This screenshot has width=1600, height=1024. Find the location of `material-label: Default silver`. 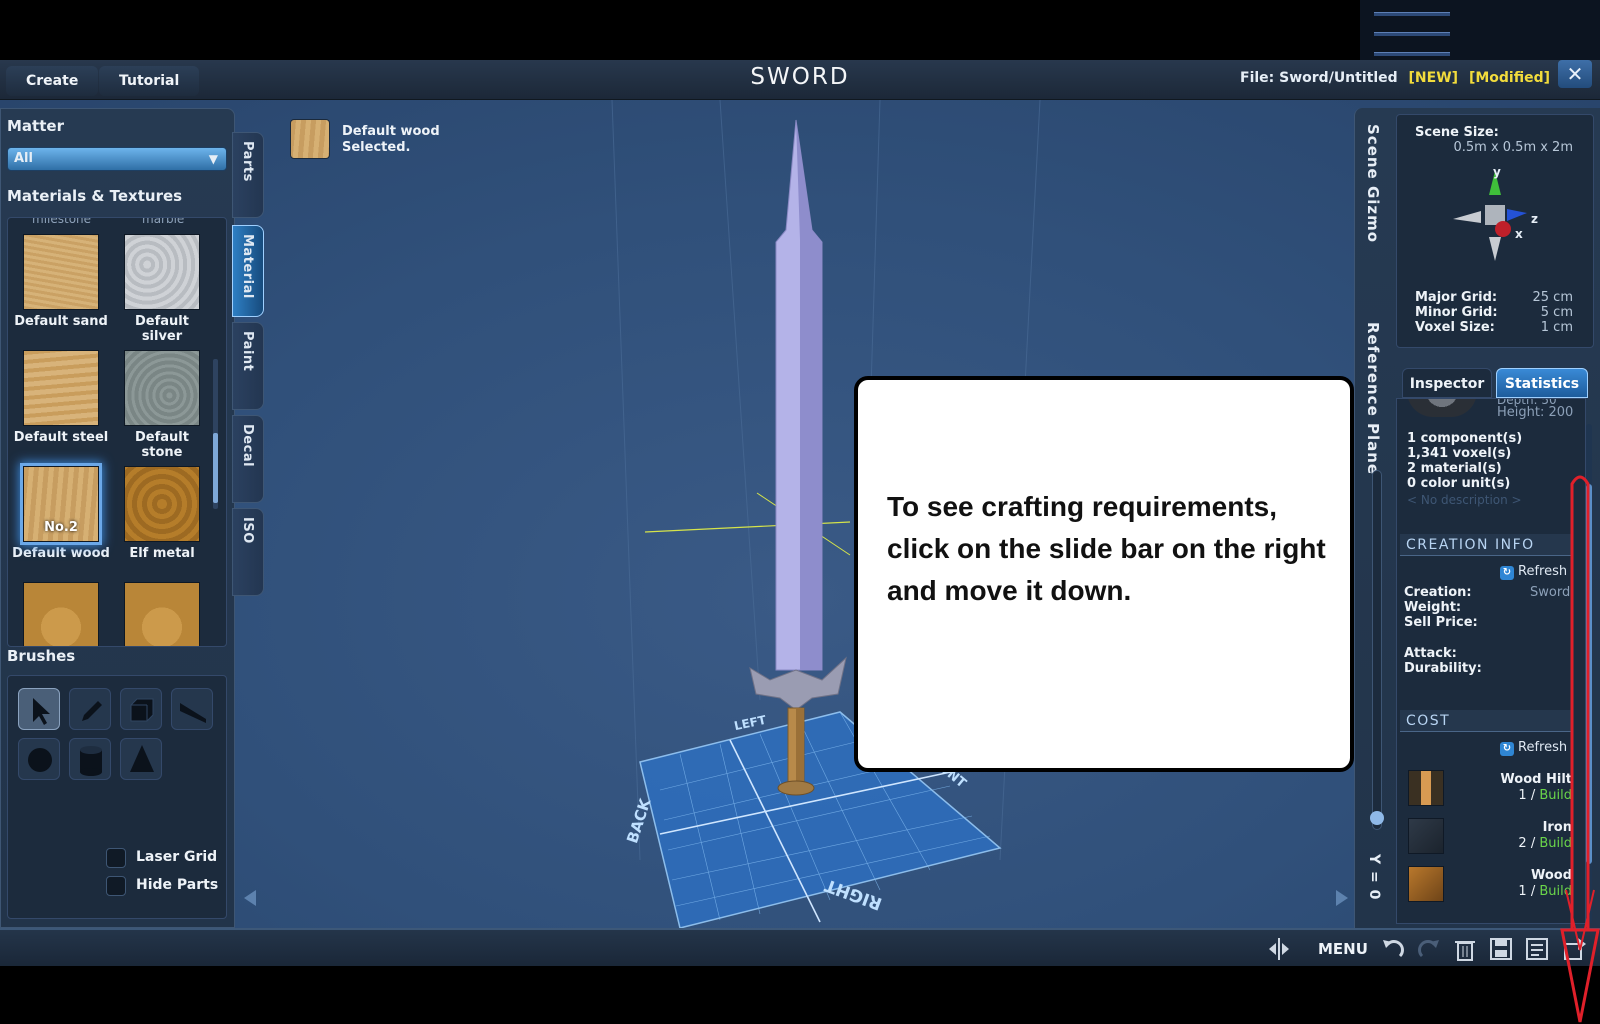

material-label: Default silver is located at coordinates (162, 329).